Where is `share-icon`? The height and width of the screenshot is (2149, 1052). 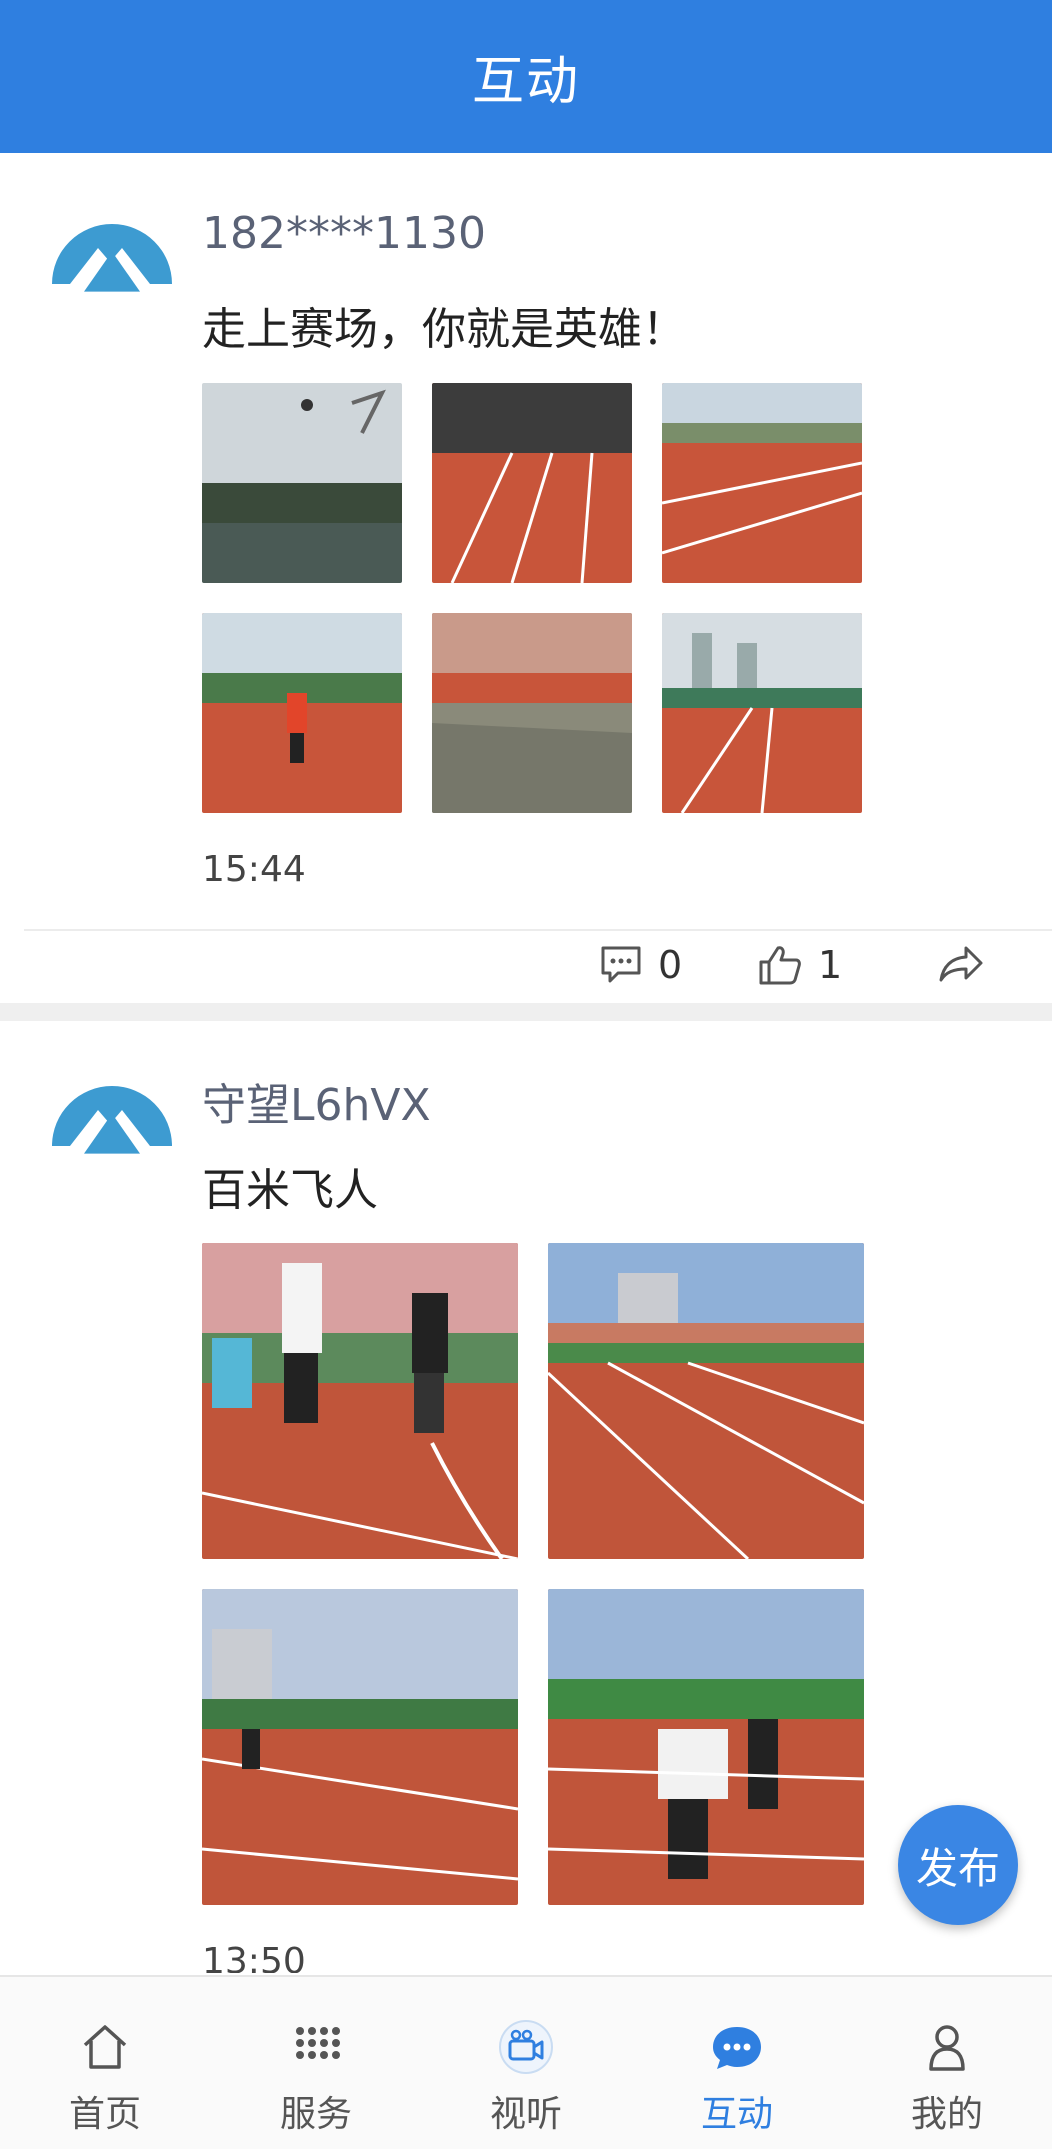
share-icon is located at coordinates (961, 964).